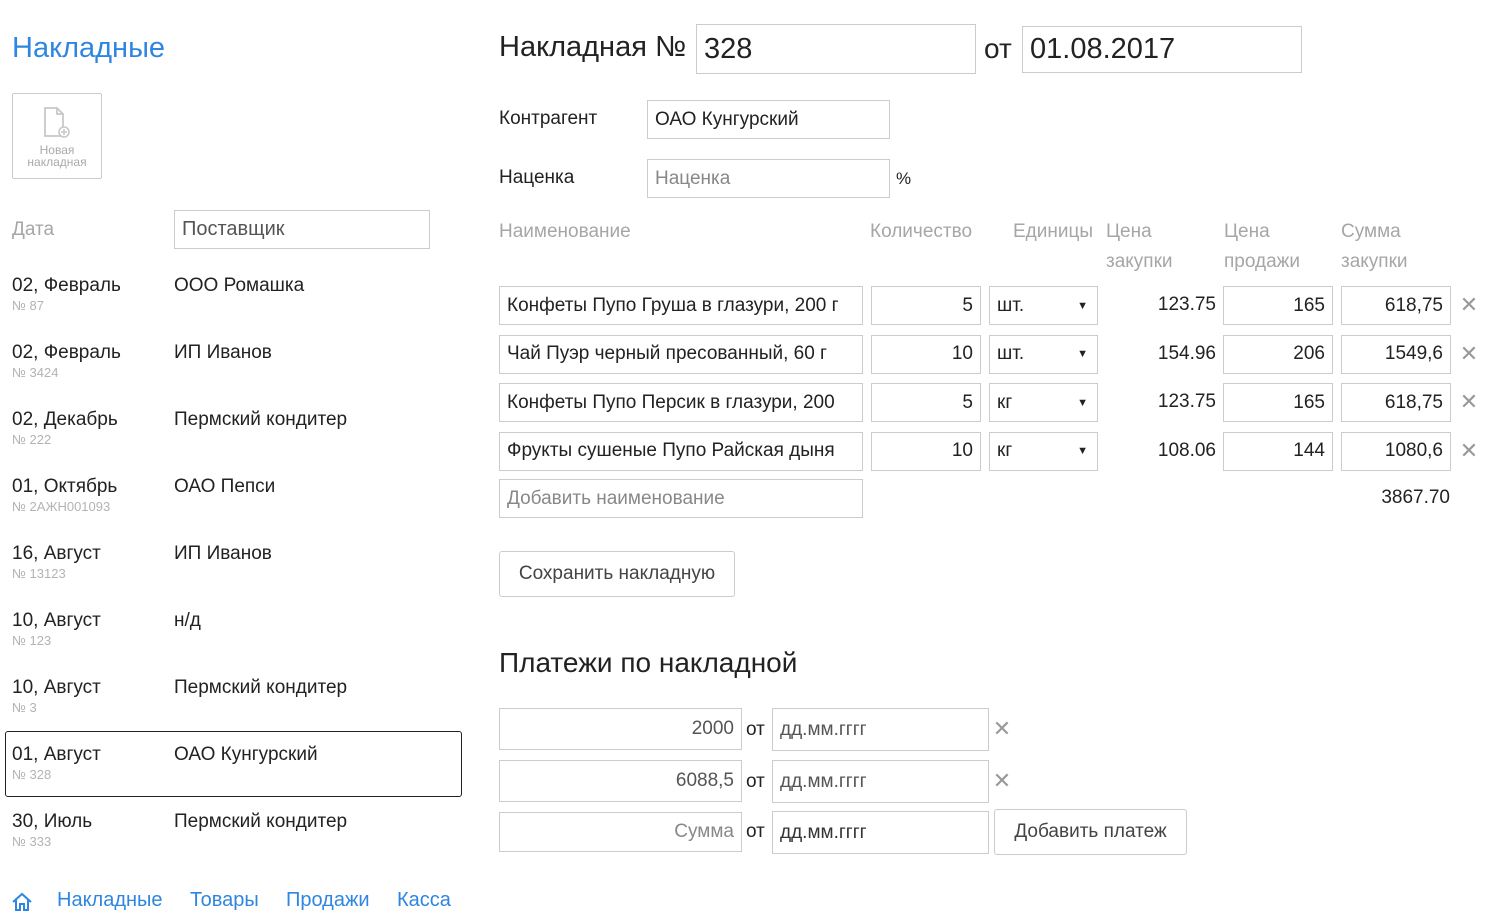 The width and height of the screenshot is (1488, 924). What do you see at coordinates (57, 136) in the screenshot?
I see `new-invoice-button: Новая накладная` at bounding box center [57, 136].